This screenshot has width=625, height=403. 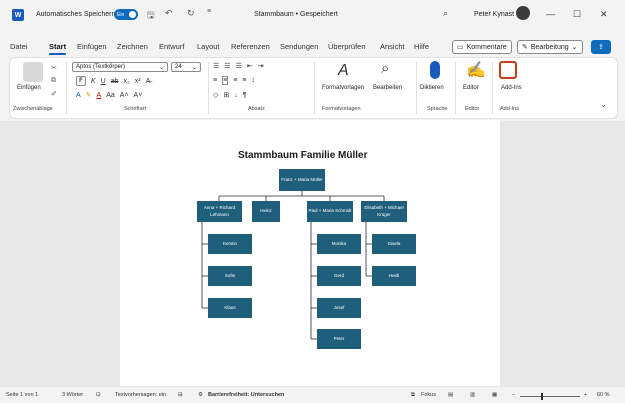 What do you see at coordinates (244, 80) in the screenshot?
I see `justify-icon: ≡` at bounding box center [244, 80].